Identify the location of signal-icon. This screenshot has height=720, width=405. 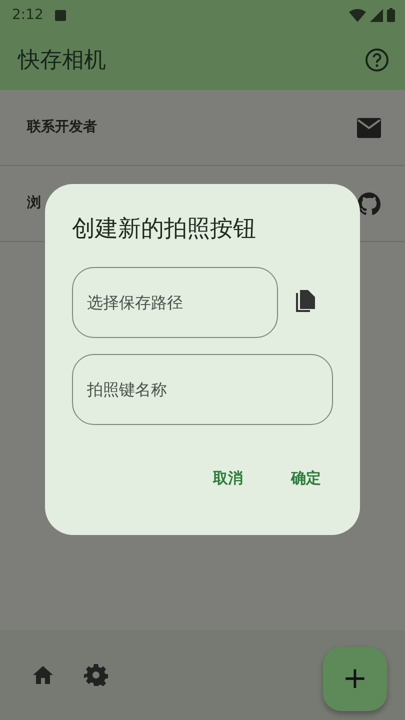
(376, 15).